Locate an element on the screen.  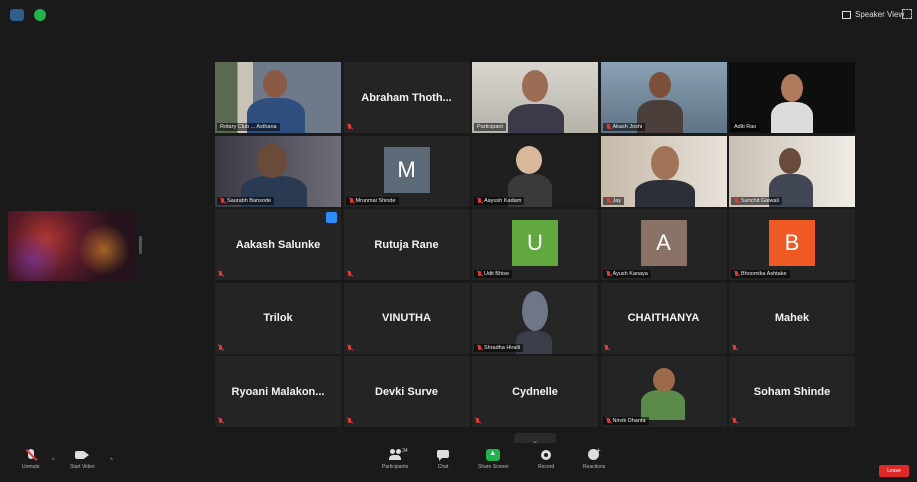
participant-tile: Rotary Club ... Asthana is located at coordinates (278, 97).